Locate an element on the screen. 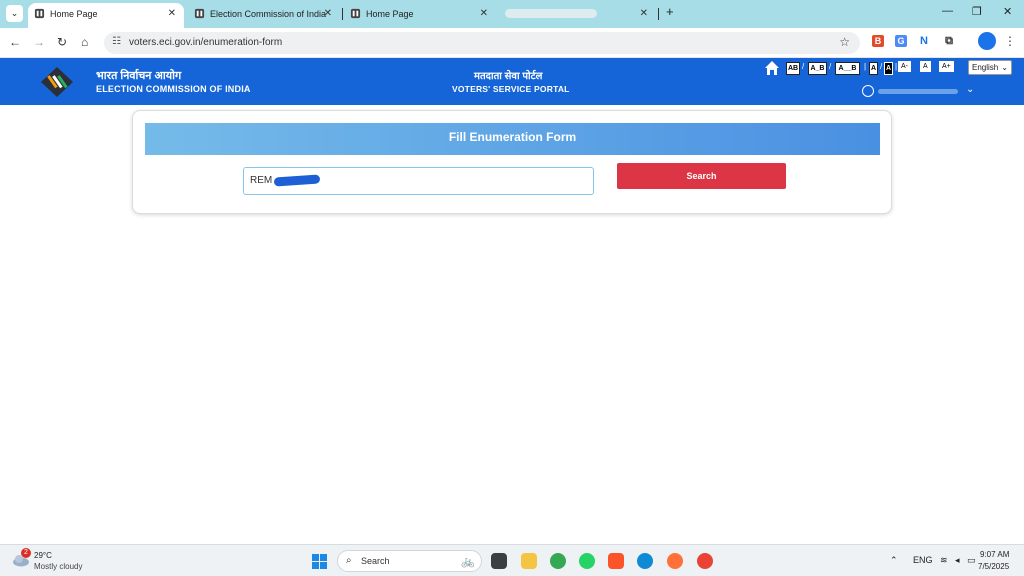 Image resolution: width=1024 pixels, height=576 pixels. text-spacing-large-button: A__B is located at coordinates (847, 68).